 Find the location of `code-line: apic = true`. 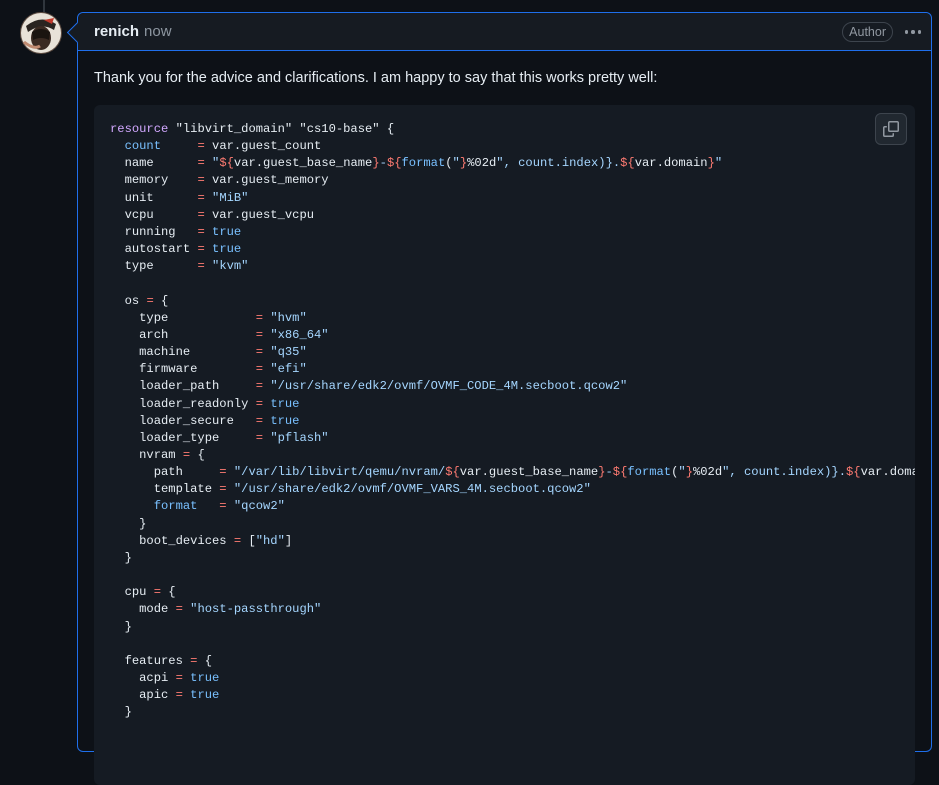

code-line: apic = true is located at coordinates (165, 695).